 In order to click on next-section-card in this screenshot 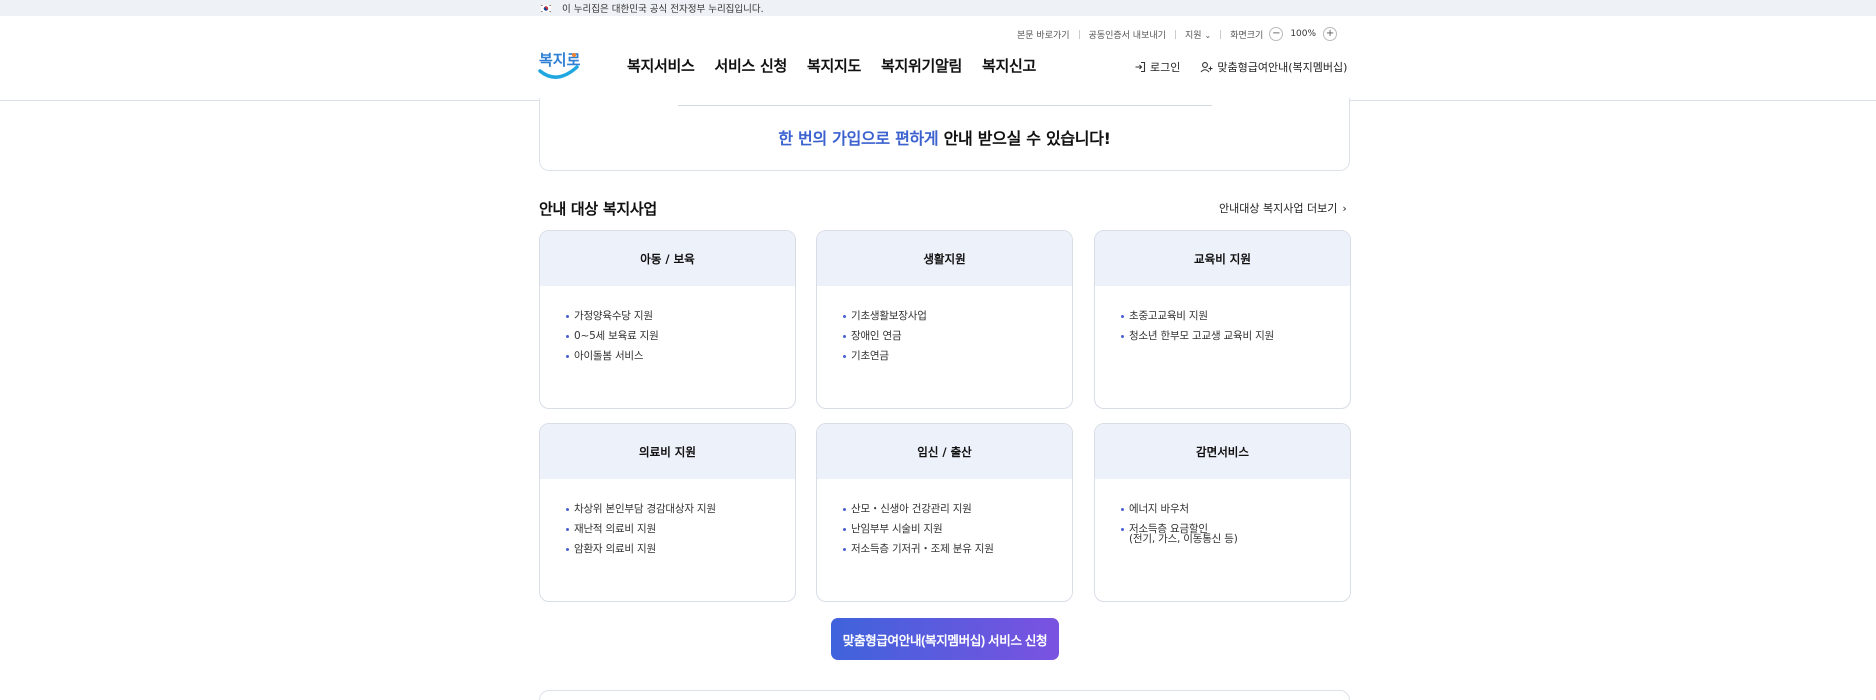, I will do `click(944, 695)`.